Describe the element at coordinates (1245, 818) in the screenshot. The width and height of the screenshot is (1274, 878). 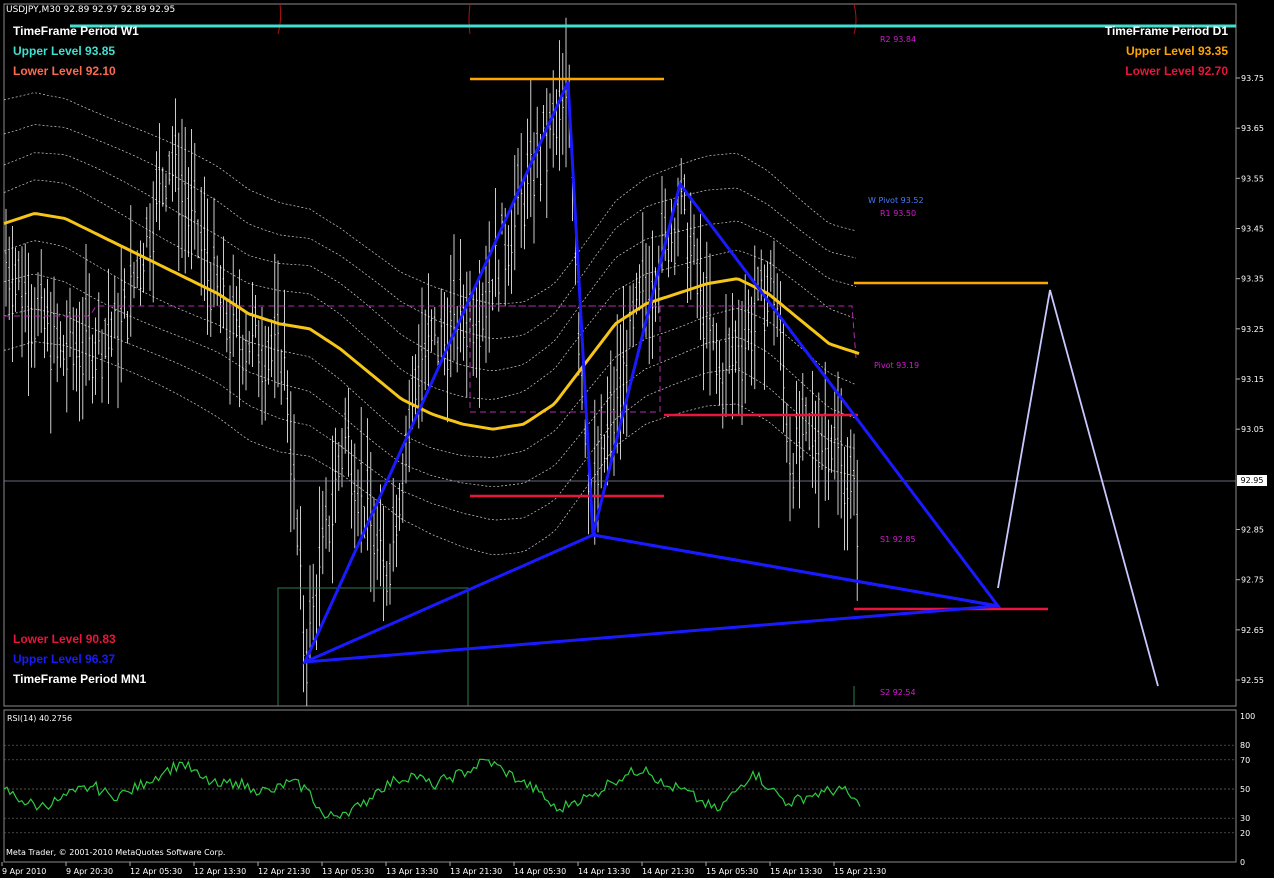
I see `rsi-level-label: 30` at that location.